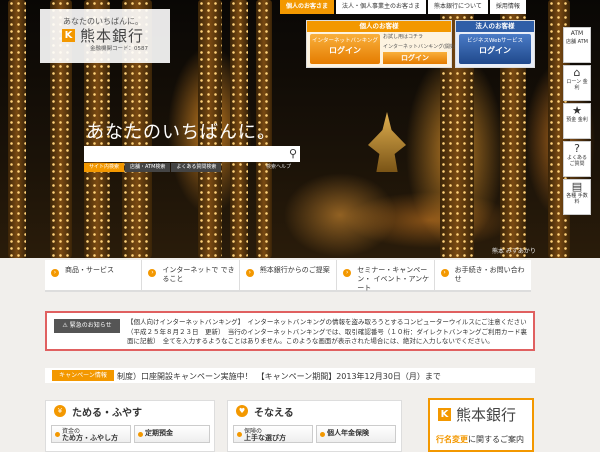 This screenshot has height=452, width=600. Describe the element at coordinates (148, 167) in the screenshot. I see `tab-atm-search: 店舗・ATM検索` at that location.